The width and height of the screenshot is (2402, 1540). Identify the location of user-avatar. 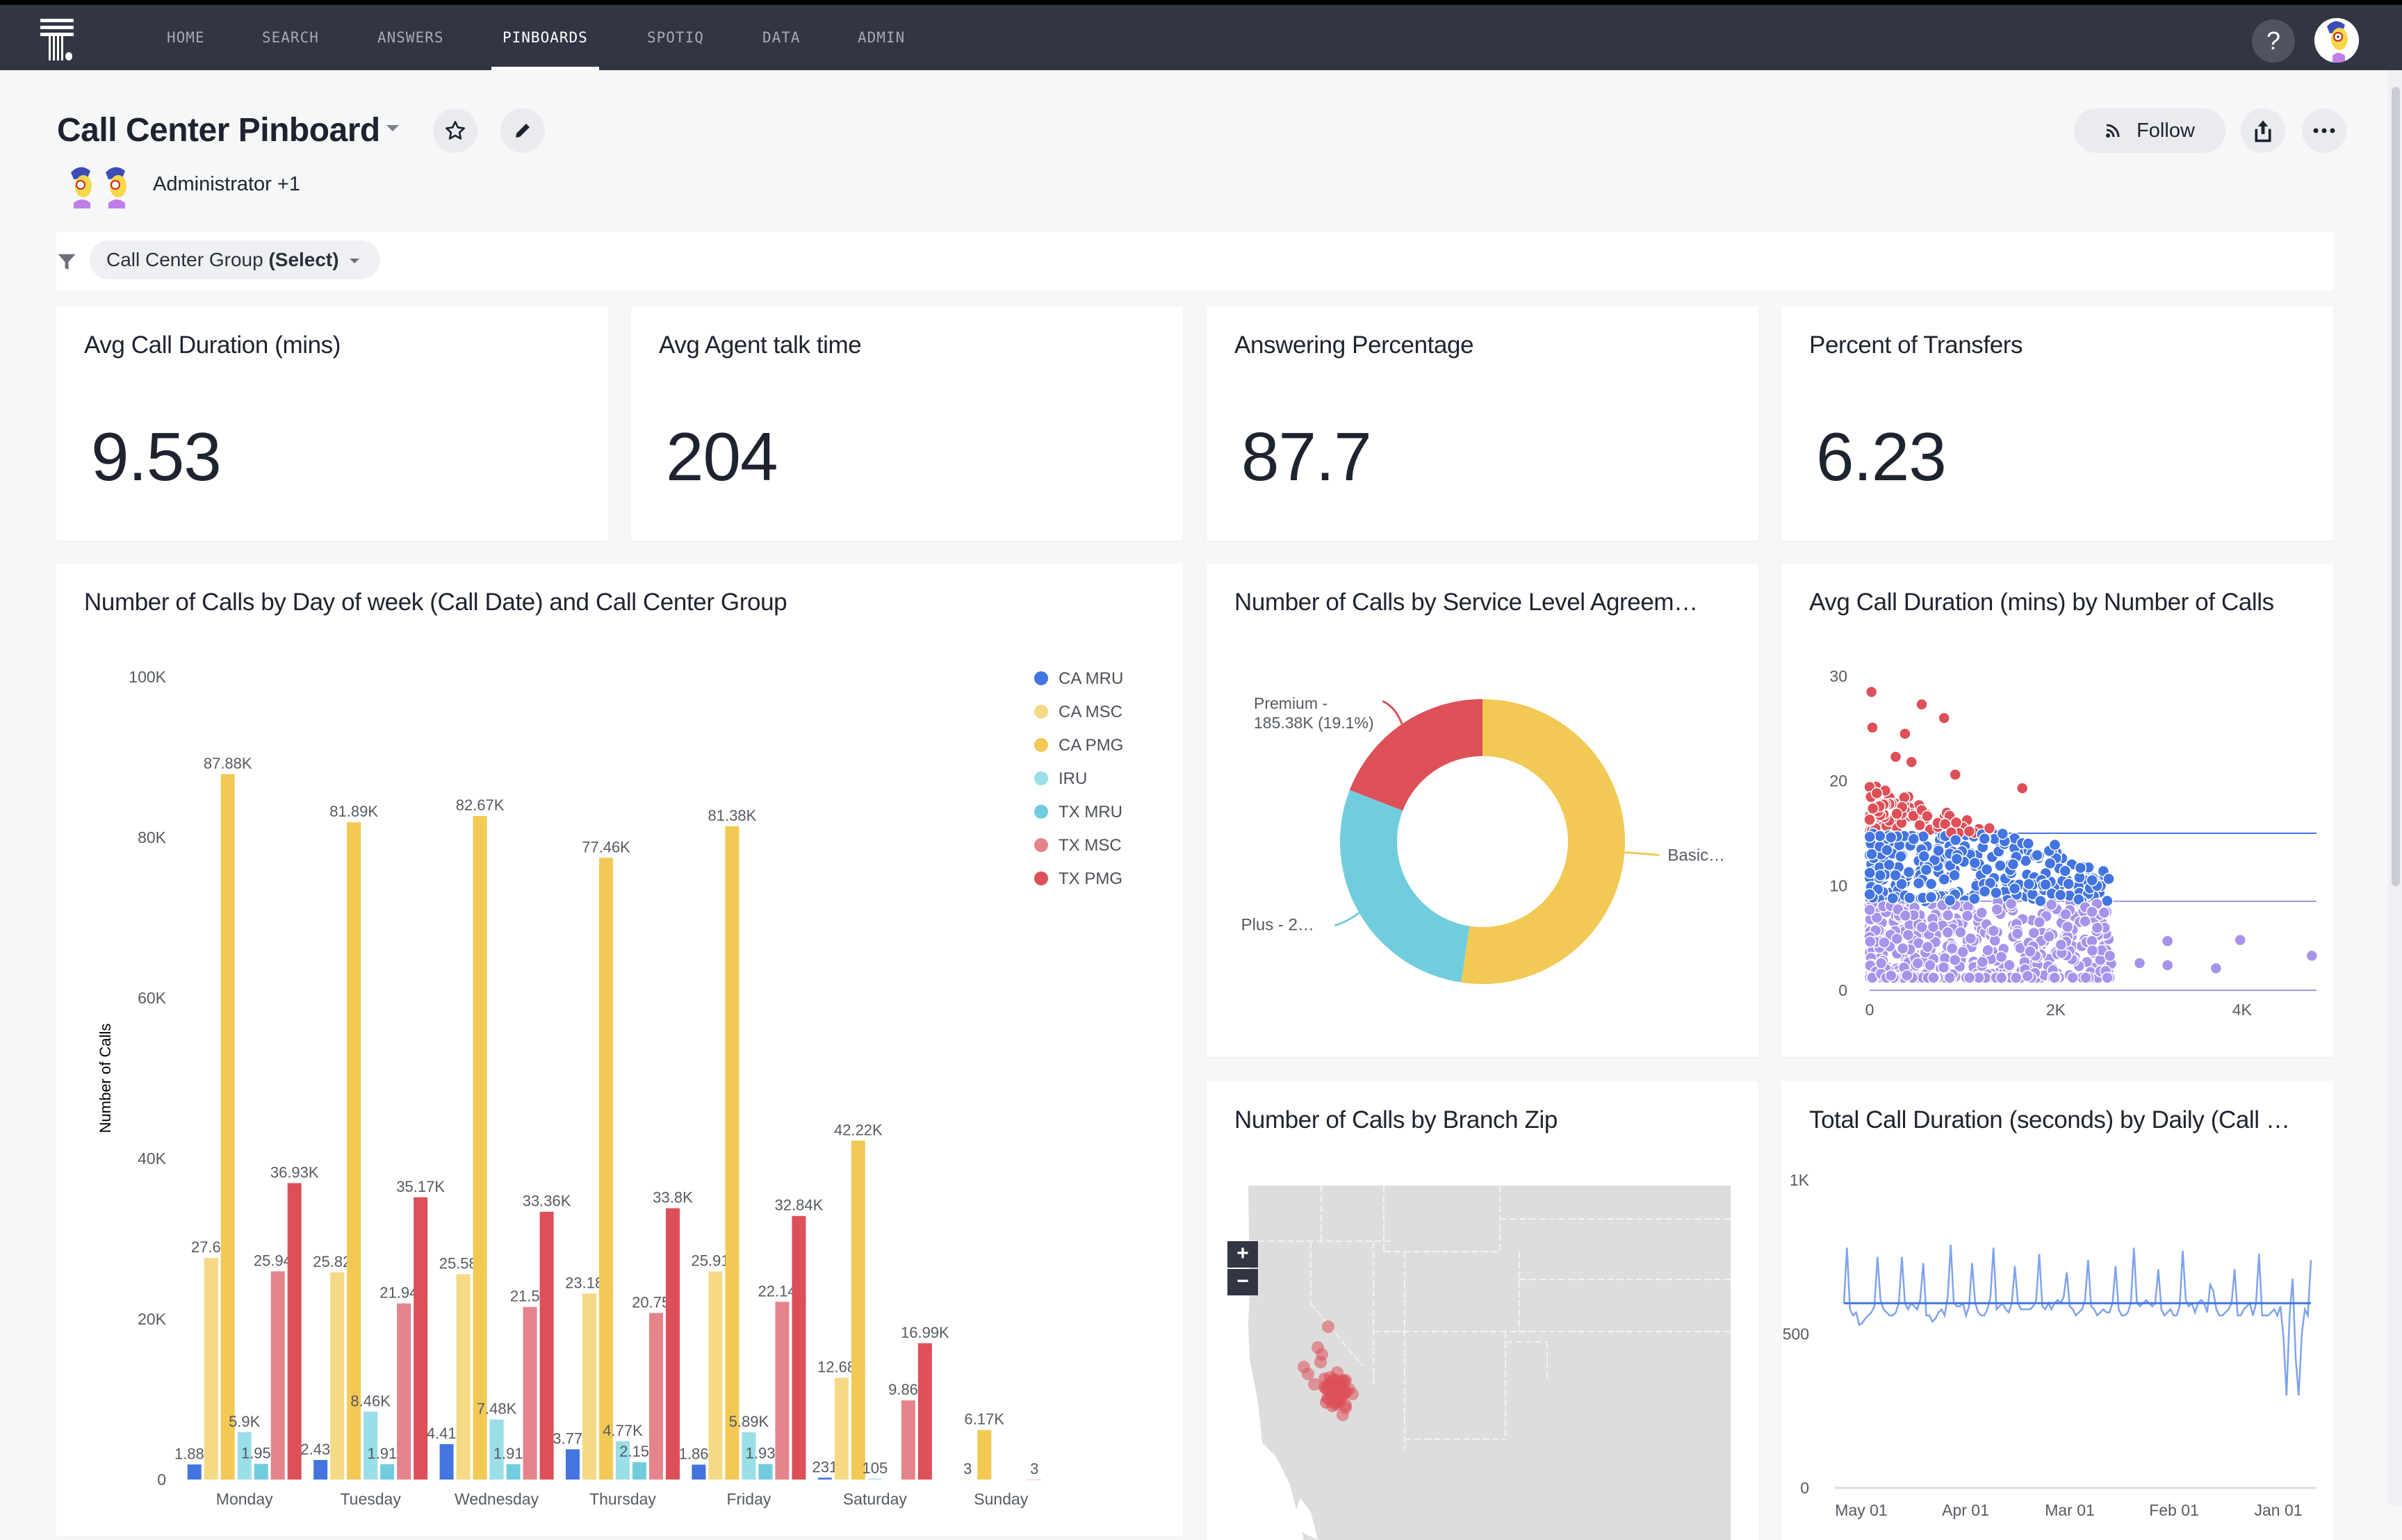
(2336, 40).